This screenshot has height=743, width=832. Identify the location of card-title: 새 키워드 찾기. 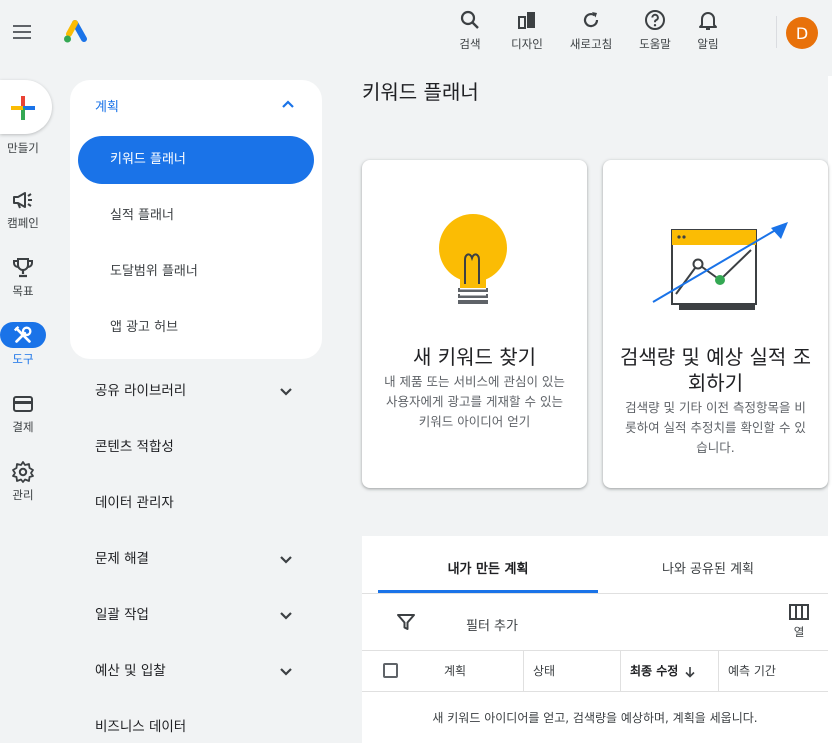
(474, 357).